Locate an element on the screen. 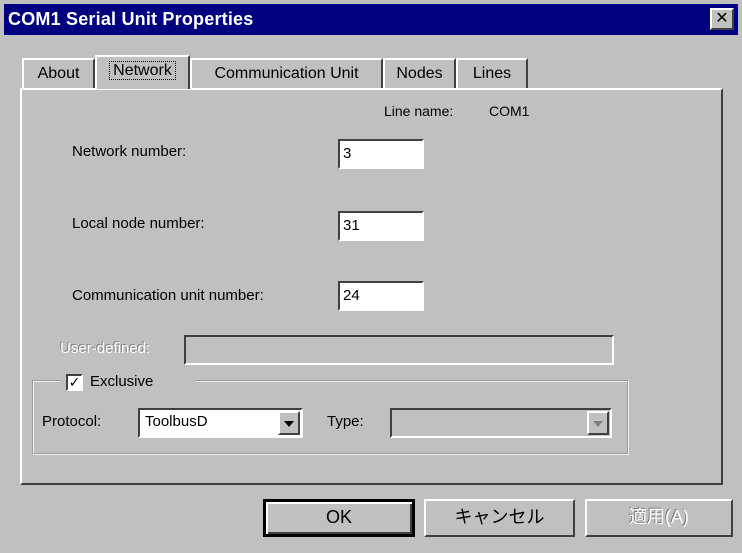 This screenshot has width=742, height=553. tab-about: About is located at coordinates (58, 73).